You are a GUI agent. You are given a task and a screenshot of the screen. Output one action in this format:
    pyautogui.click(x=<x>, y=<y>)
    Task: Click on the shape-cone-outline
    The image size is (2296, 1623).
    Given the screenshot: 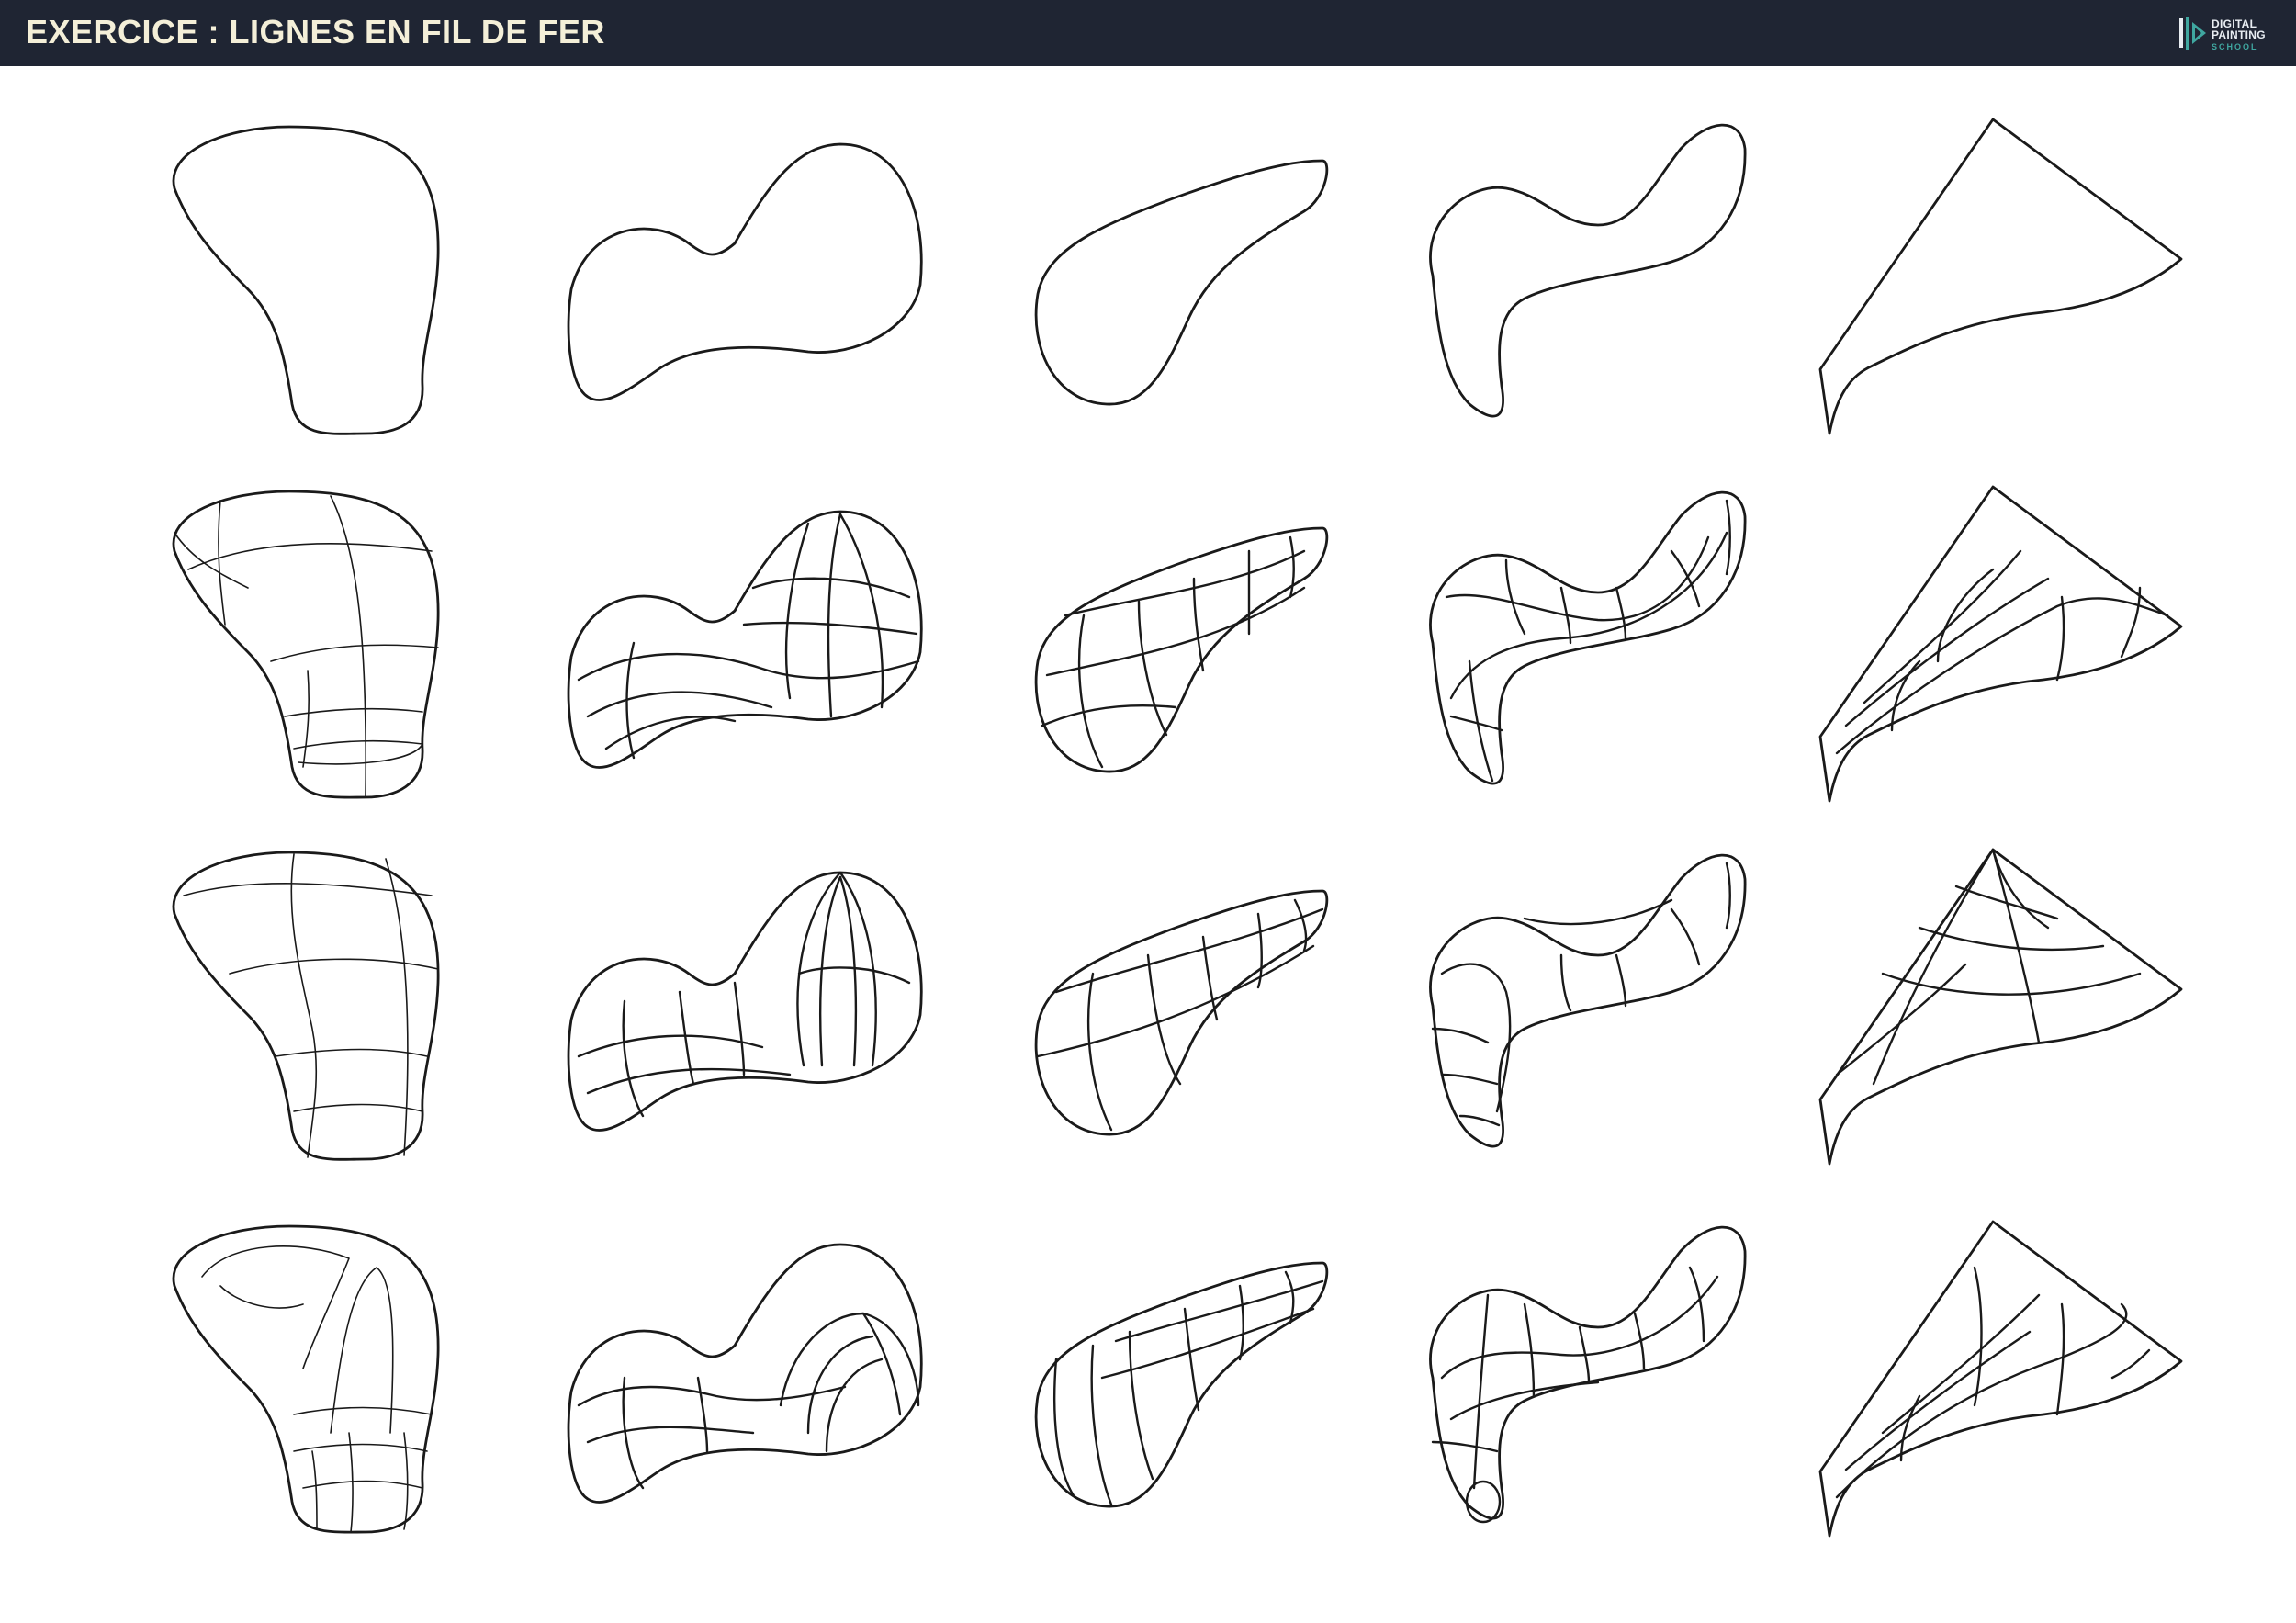 What is the action you would take?
    pyautogui.click(x=2001, y=276)
    